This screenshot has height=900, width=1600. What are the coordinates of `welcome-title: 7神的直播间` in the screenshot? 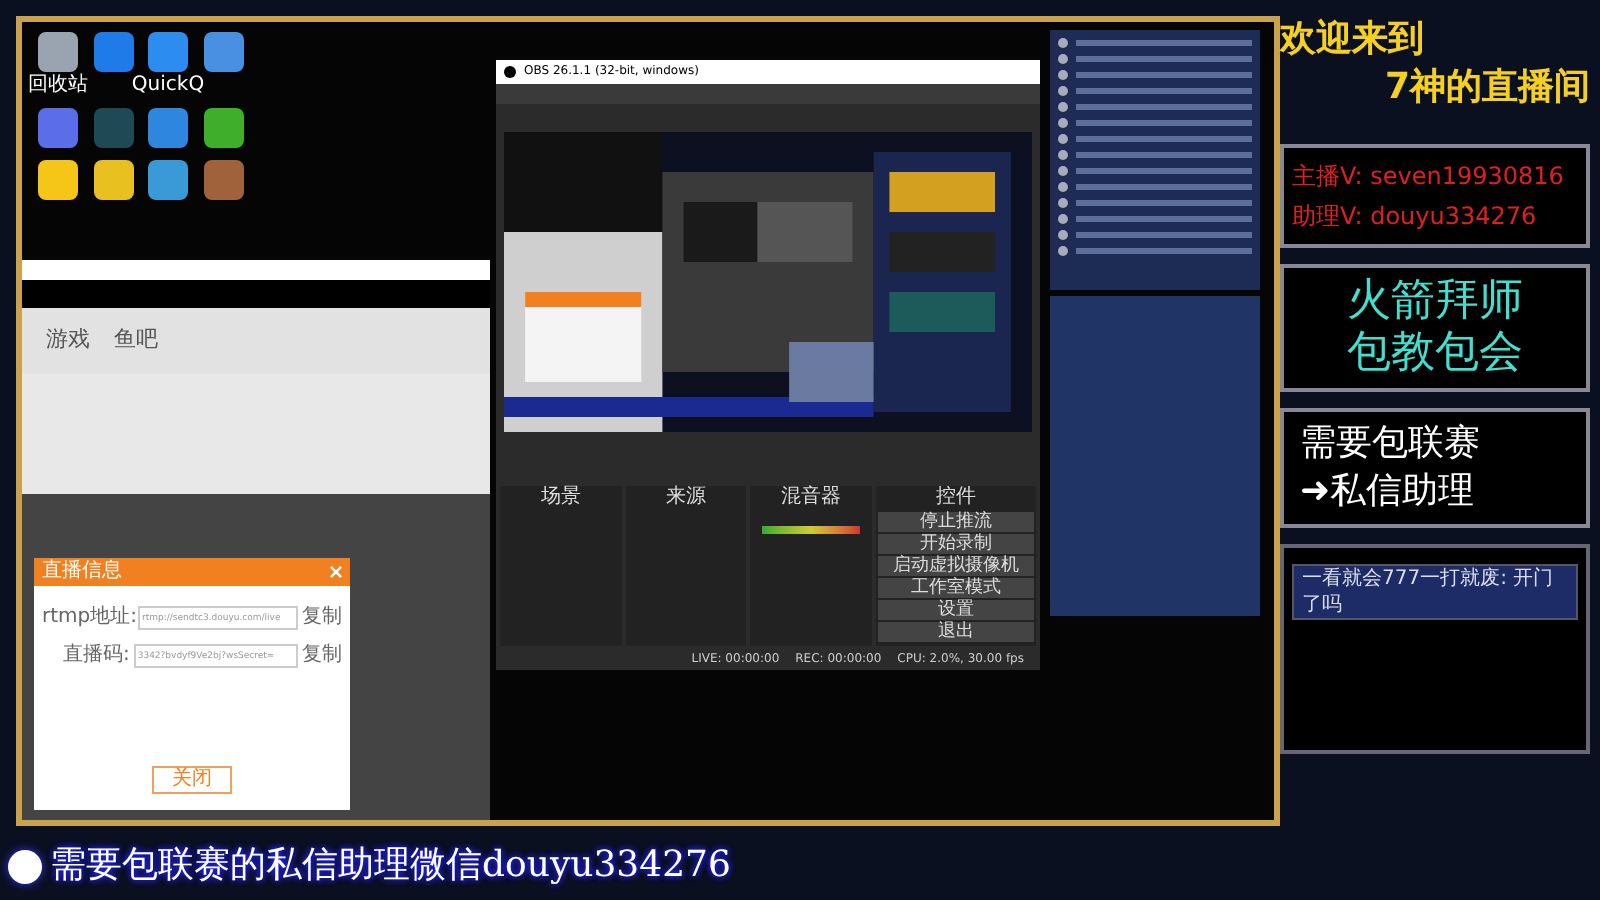 It's located at (1487, 88).